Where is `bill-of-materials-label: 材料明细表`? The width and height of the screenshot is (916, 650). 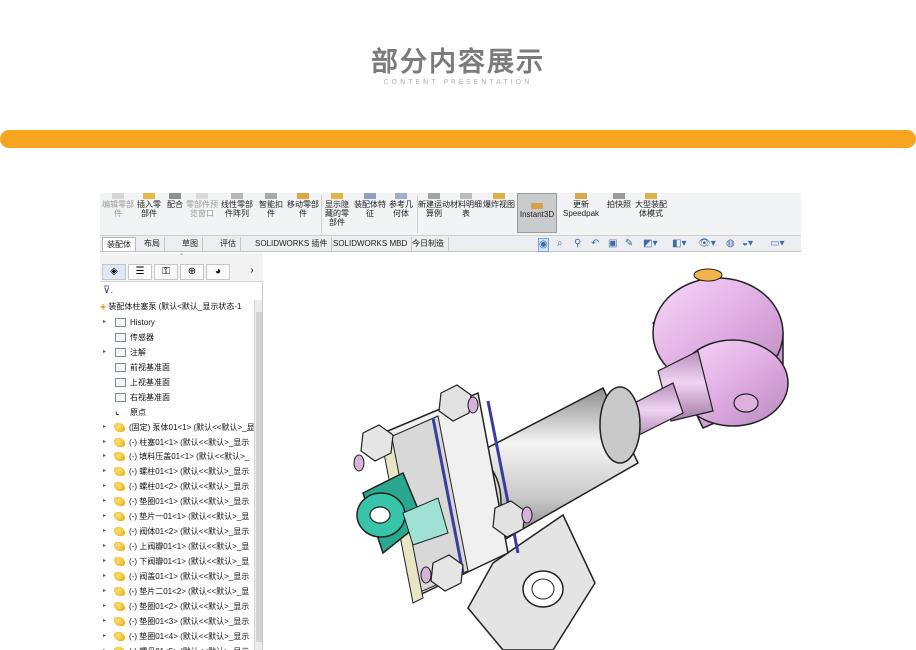
bill-of-materials-label: 材料明细表 is located at coordinates (466, 209).